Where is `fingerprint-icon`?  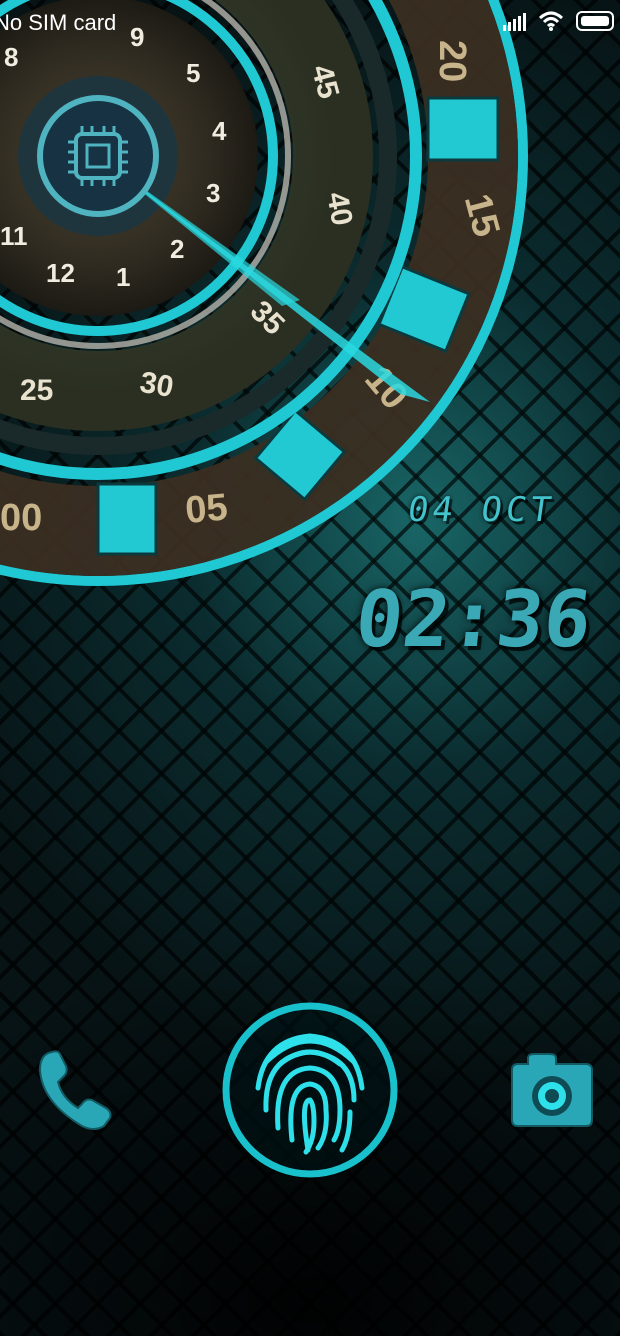
fingerprint-icon is located at coordinates (310, 1090).